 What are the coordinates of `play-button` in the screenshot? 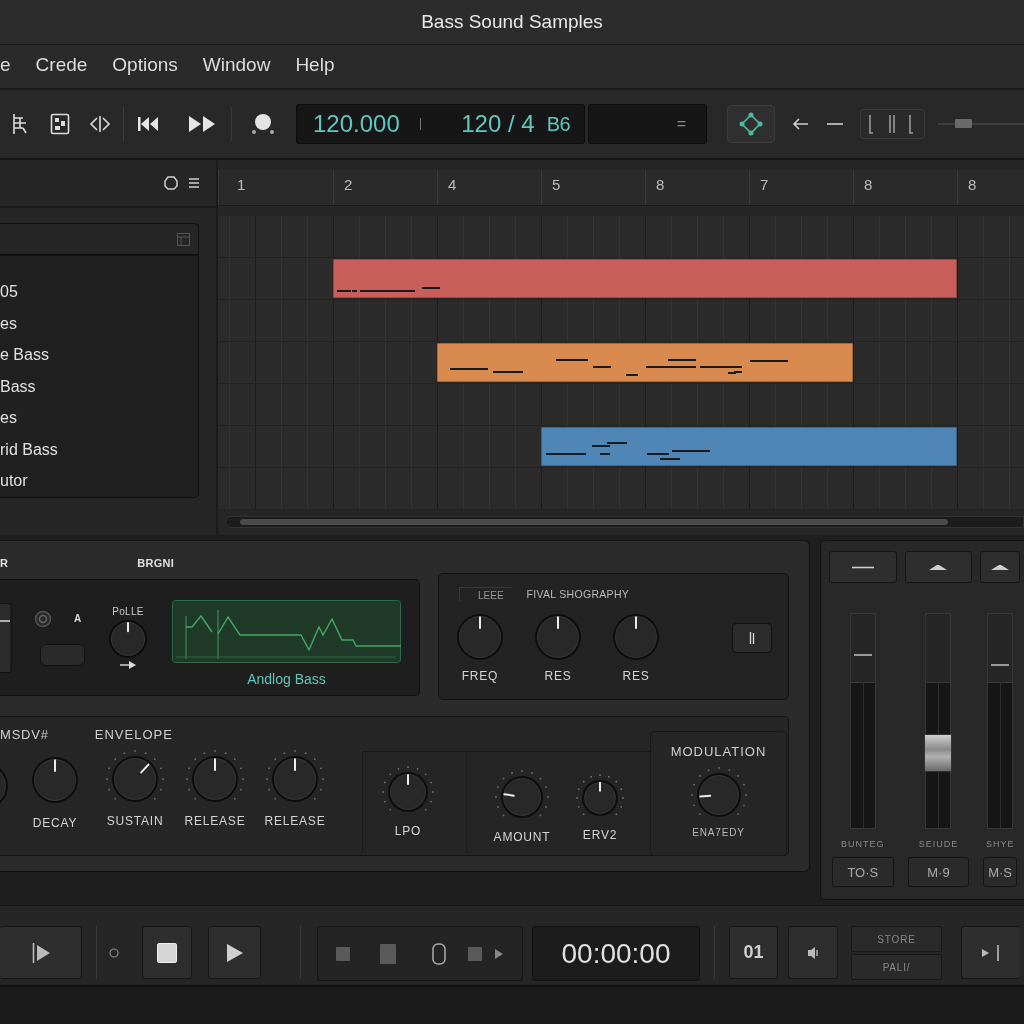 It's located at (234, 952).